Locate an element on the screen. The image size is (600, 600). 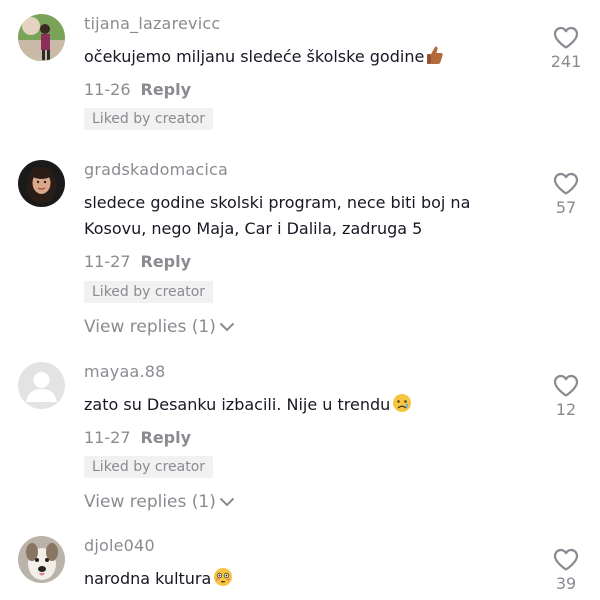
comment-text-content: zato su Desanku izbacili. Nije u trendu is located at coordinates (237, 404).